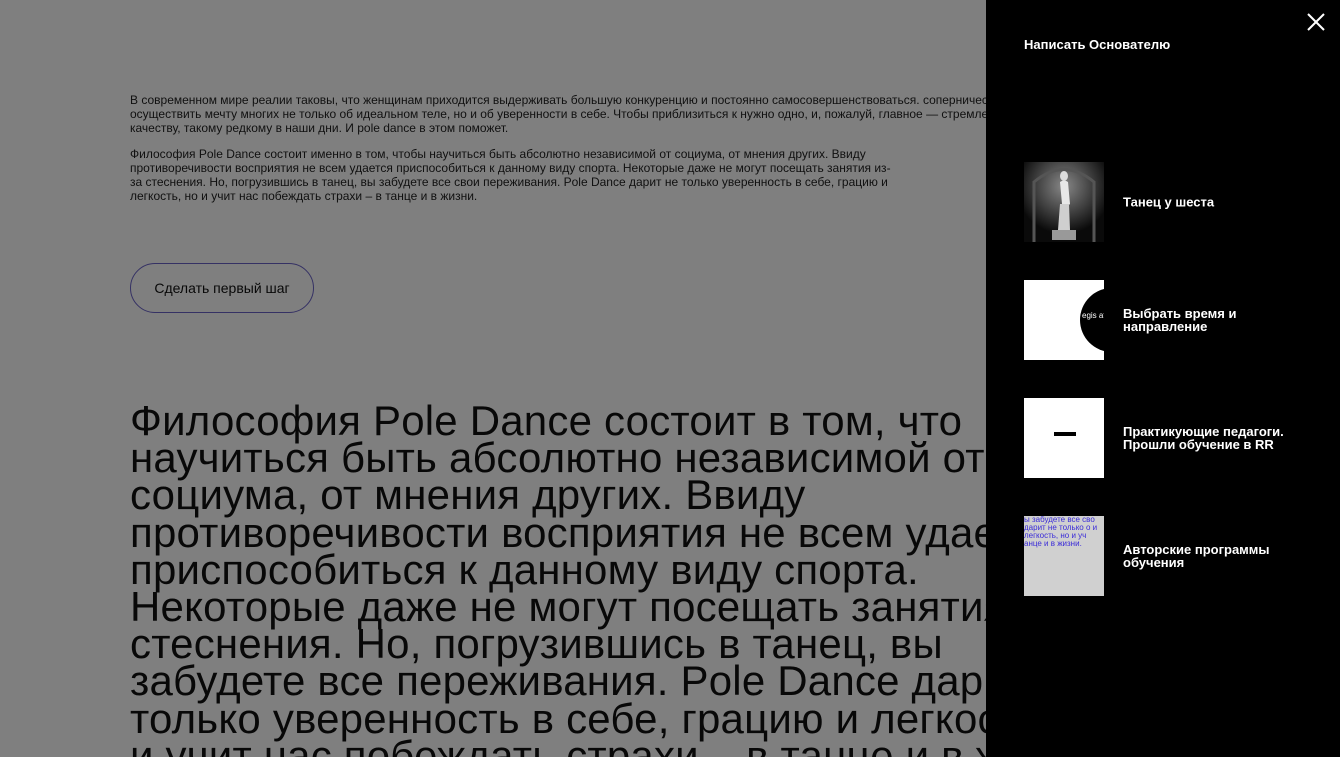 The height and width of the screenshot is (757, 1340). What do you see at coordinates (1064, 202) in the screenshot?
I see `statue-photo-thumbnail` at bounding box center [1064, 202].